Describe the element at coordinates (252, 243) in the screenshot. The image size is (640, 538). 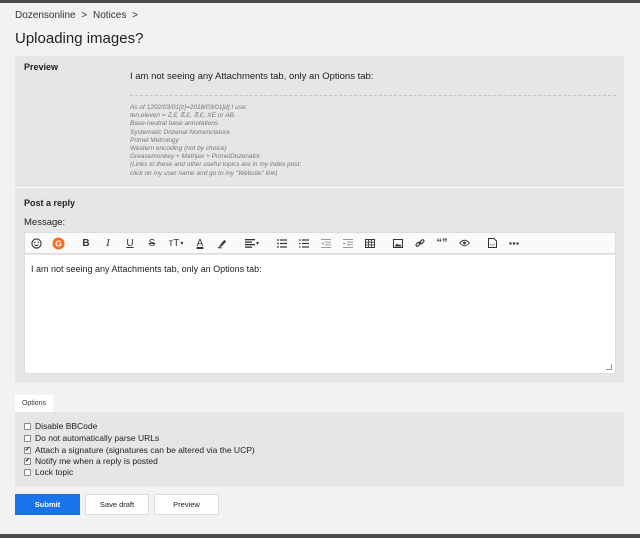
I see `align-icon: ▾` at that location.